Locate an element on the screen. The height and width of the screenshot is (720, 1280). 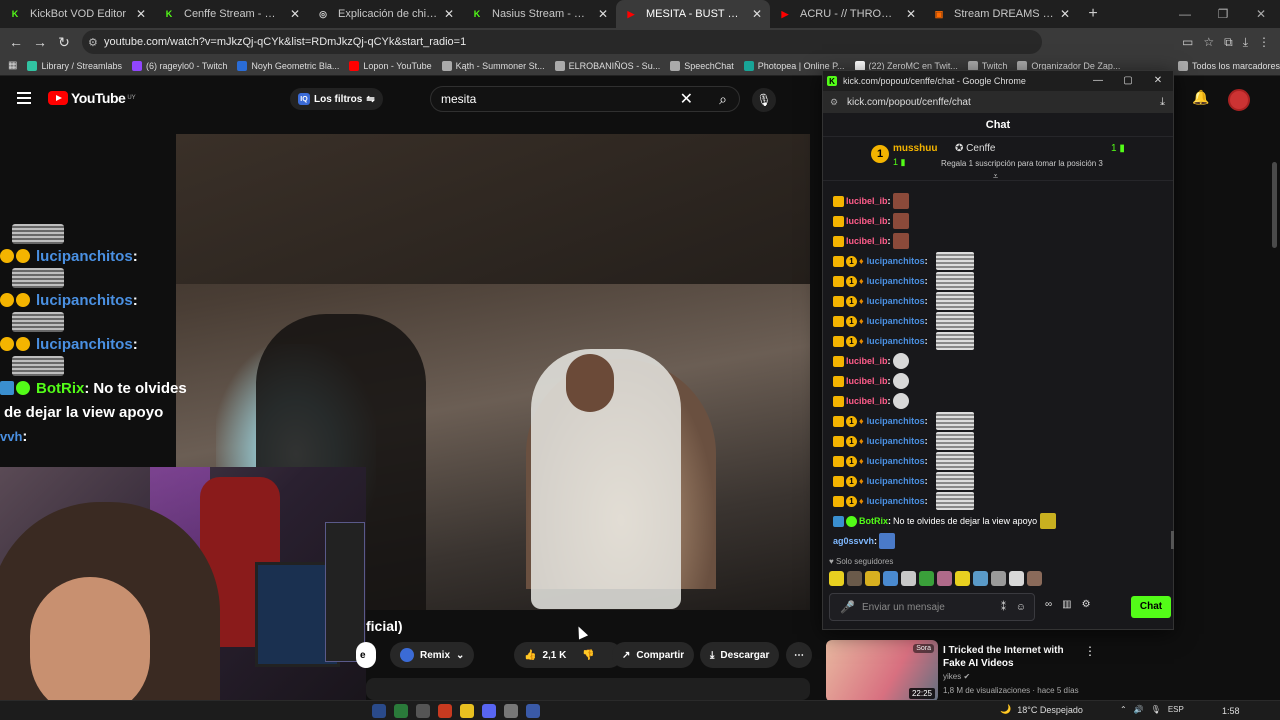
subscribe-button: e is located at coordinates (366, 655).